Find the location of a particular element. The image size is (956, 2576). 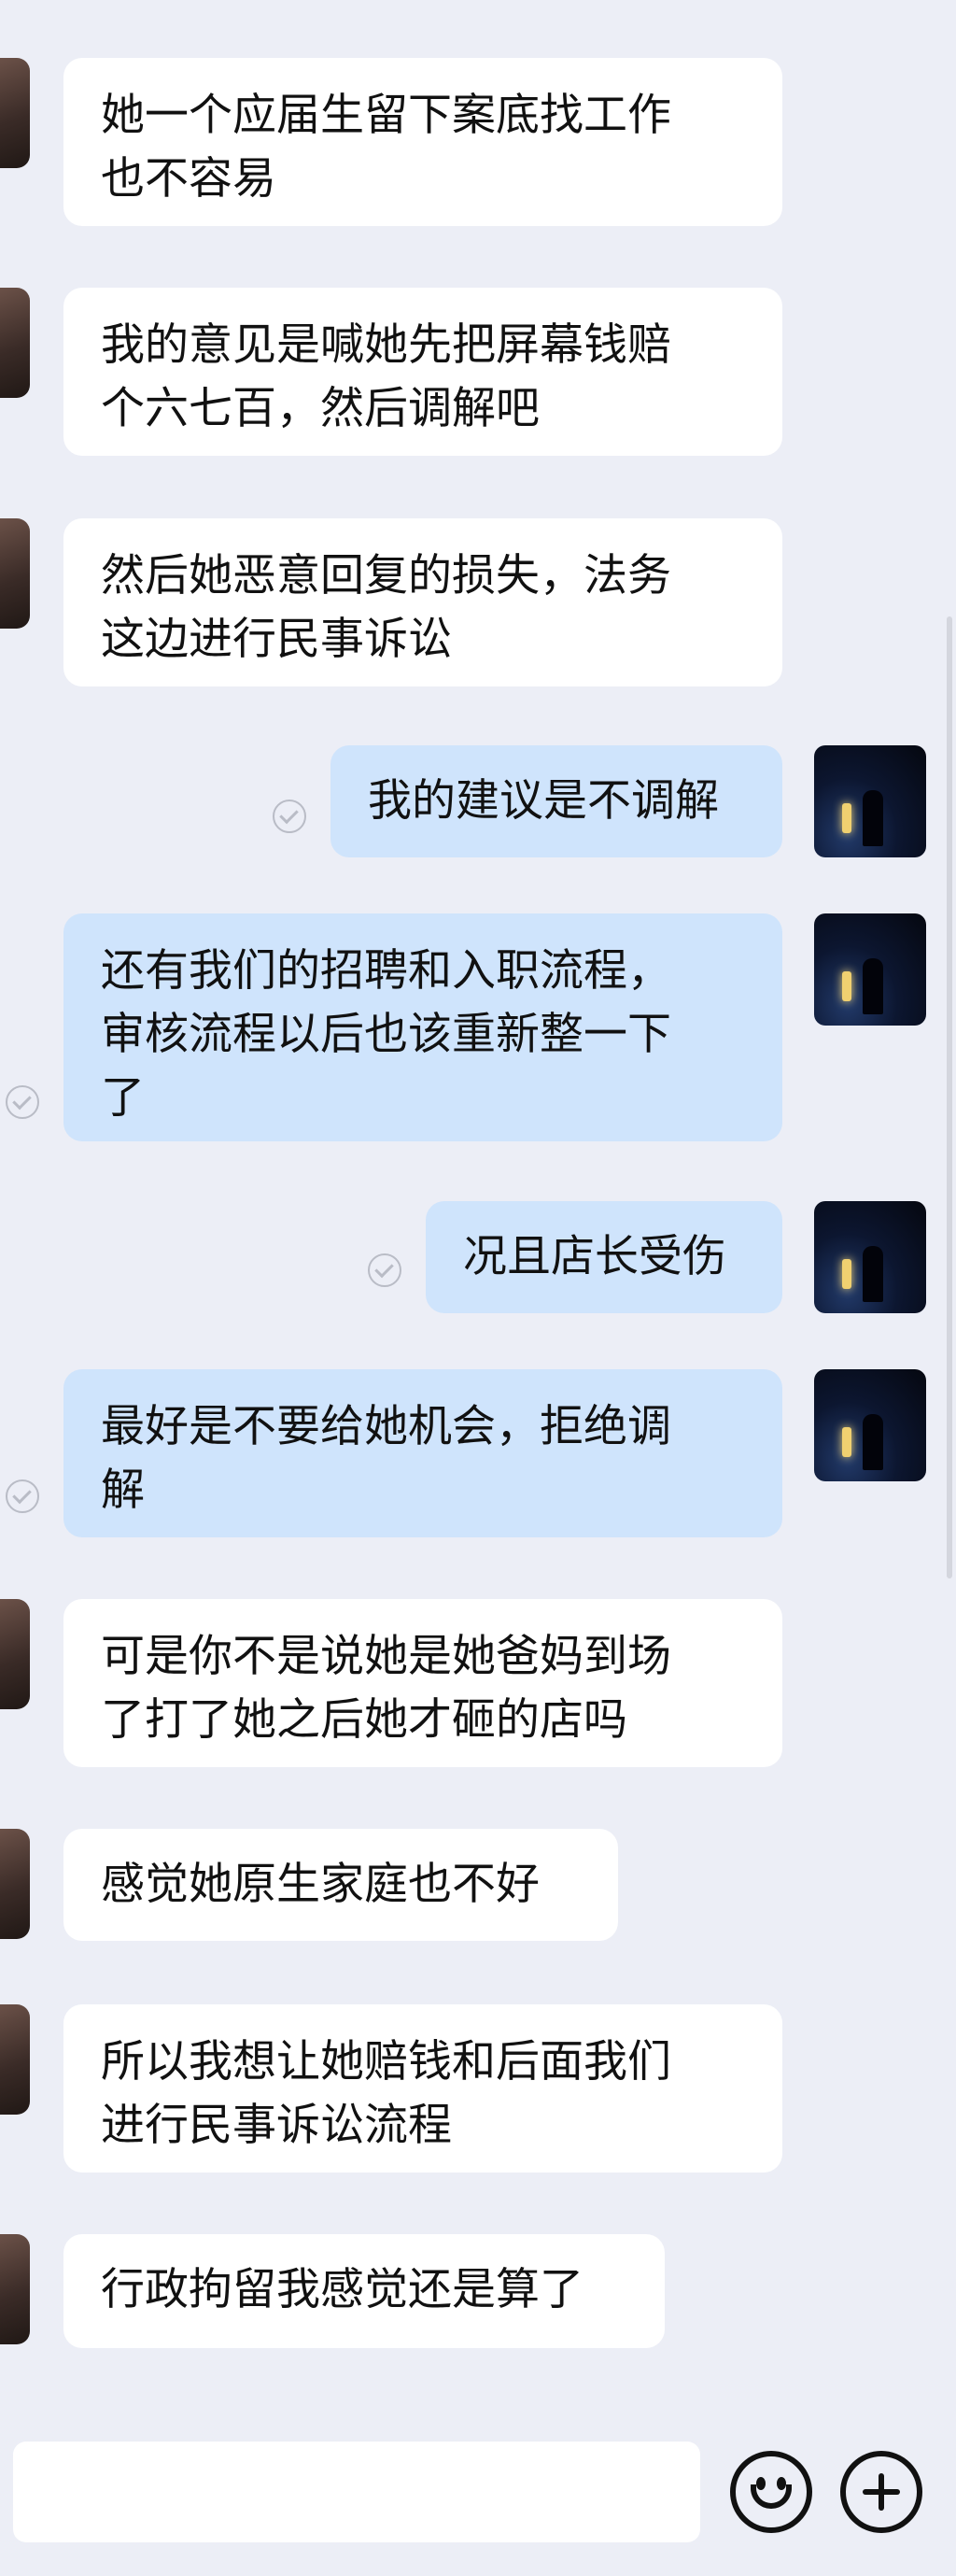

incoming-message-bubble: 她一个应届生留下案底找工作 也不容易 is located at coordinates (422, 142).